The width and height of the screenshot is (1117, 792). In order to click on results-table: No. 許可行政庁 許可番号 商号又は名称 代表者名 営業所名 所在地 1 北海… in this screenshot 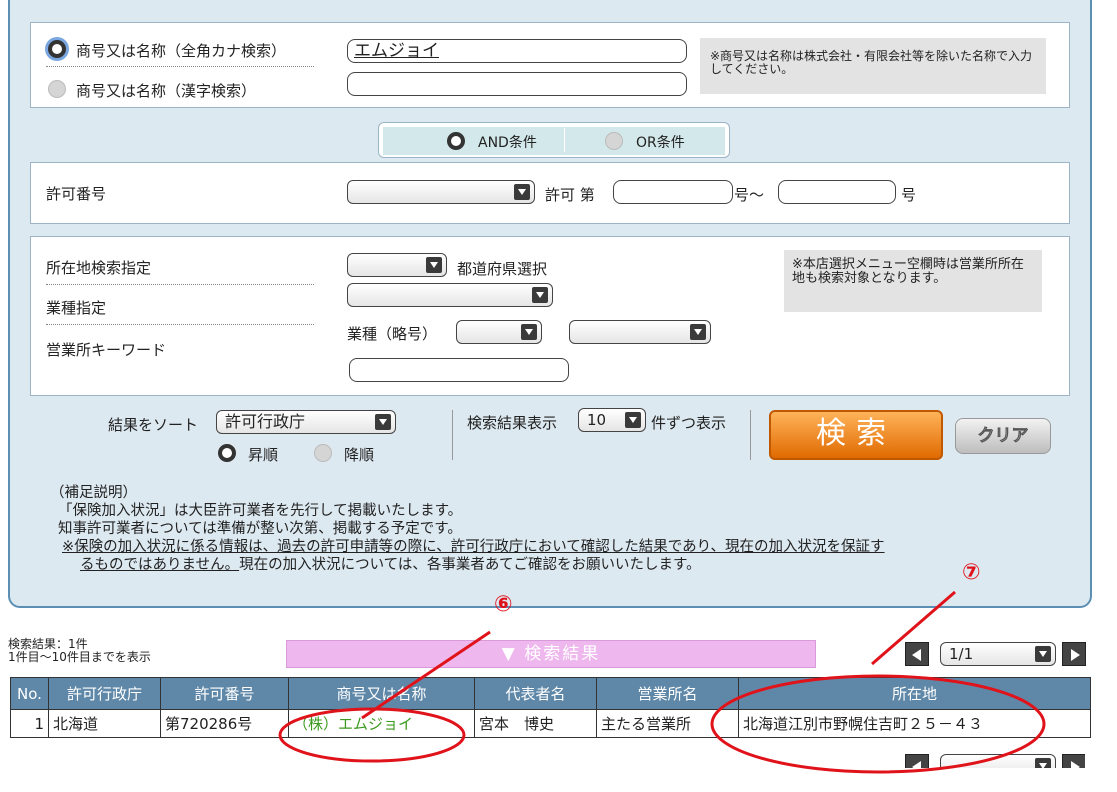, I will do `click(550, 707)`.